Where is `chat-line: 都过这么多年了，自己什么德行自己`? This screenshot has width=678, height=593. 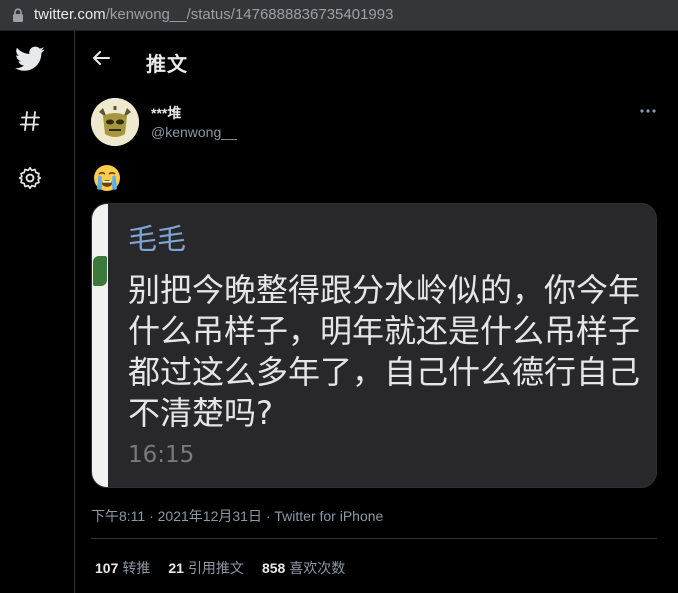 chat-line: 都过这么多年了，自己什么德行自己 is located at coordinates (384, 372).